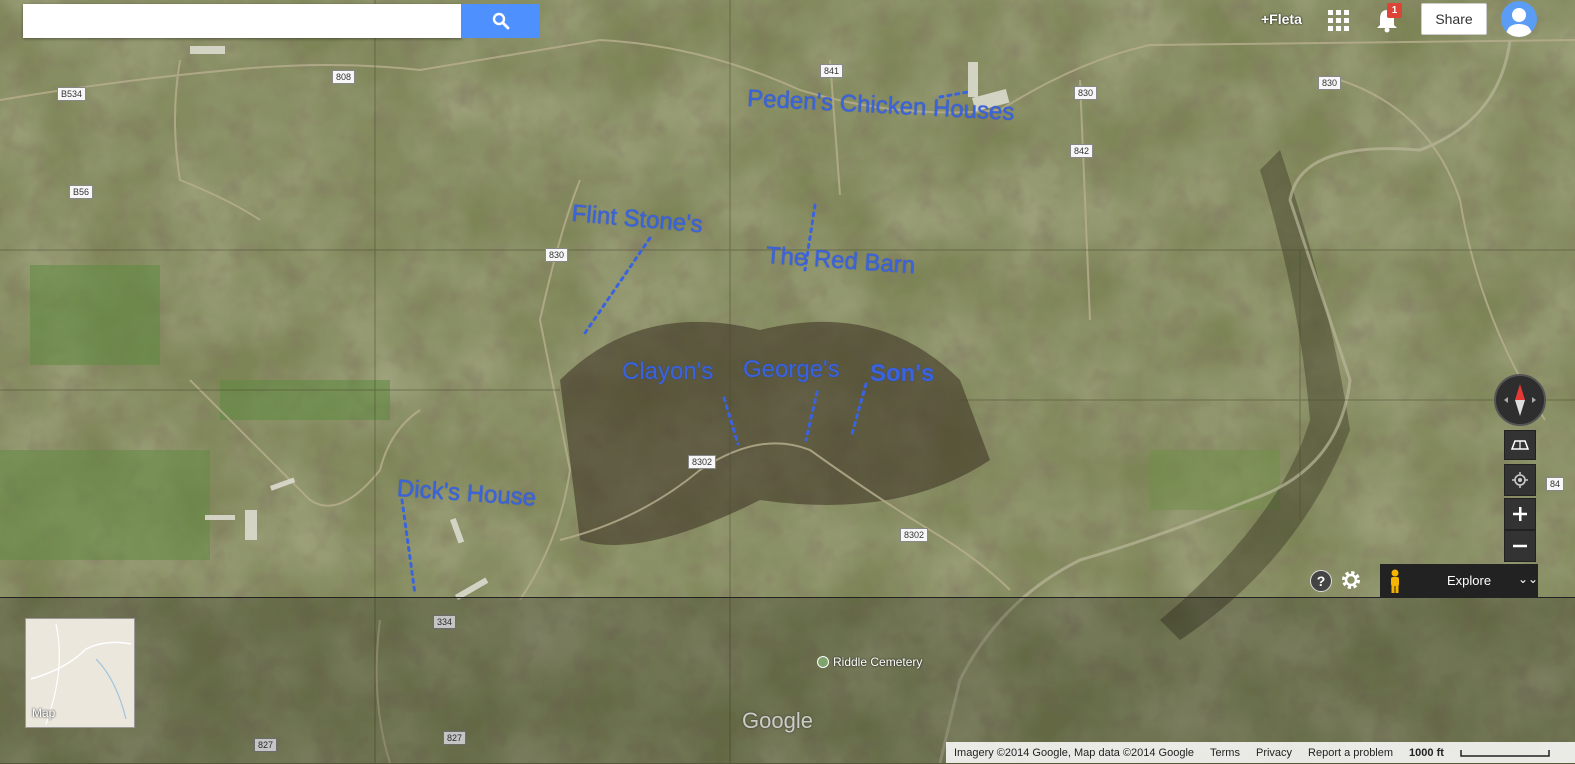  I want to click on zoom-out-button, so click(1520, 546).